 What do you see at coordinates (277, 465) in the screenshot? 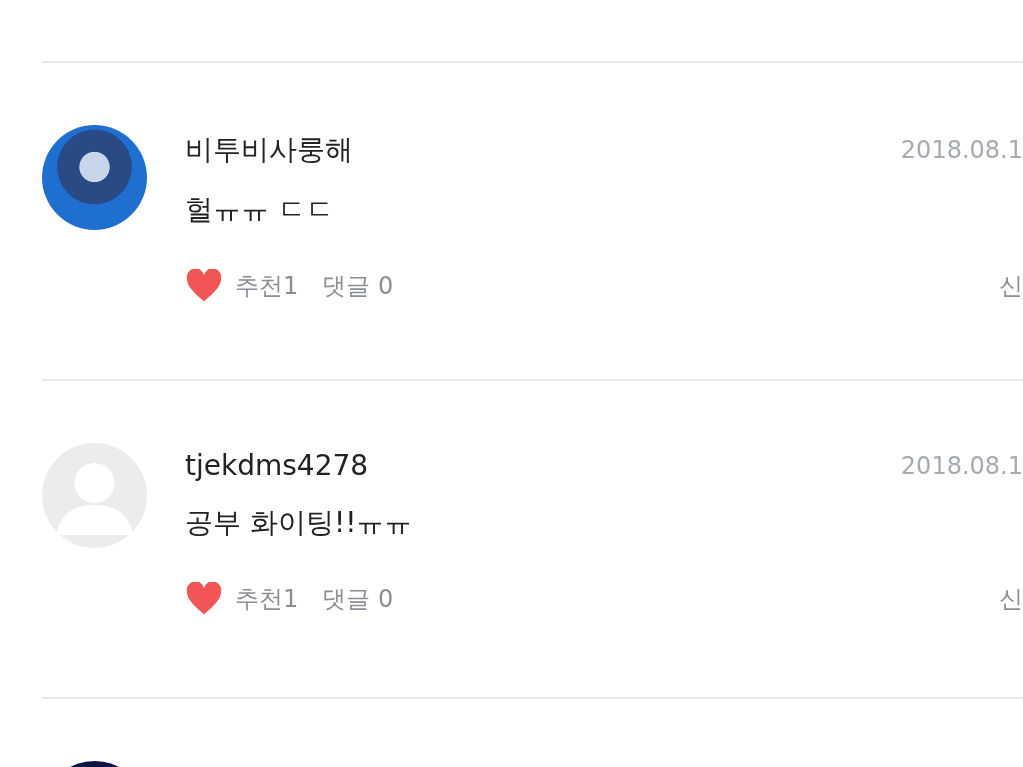
I see `comment-author: tjekdms4278` at bounding box center [277, 465].